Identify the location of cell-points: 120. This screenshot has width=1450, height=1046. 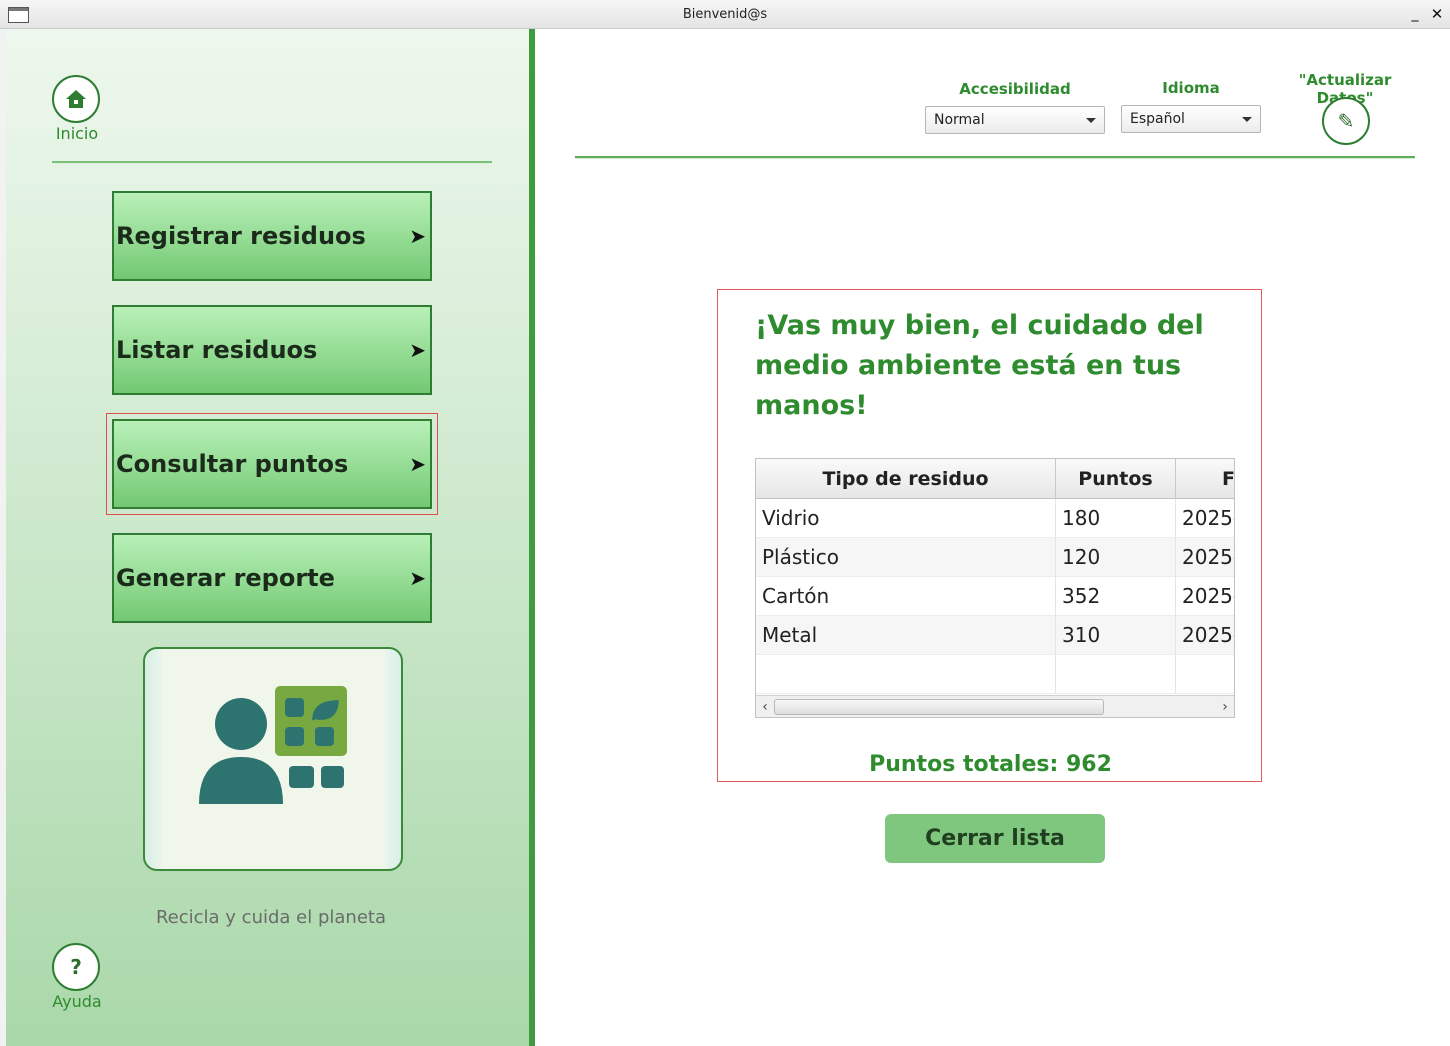
(1116, 557).